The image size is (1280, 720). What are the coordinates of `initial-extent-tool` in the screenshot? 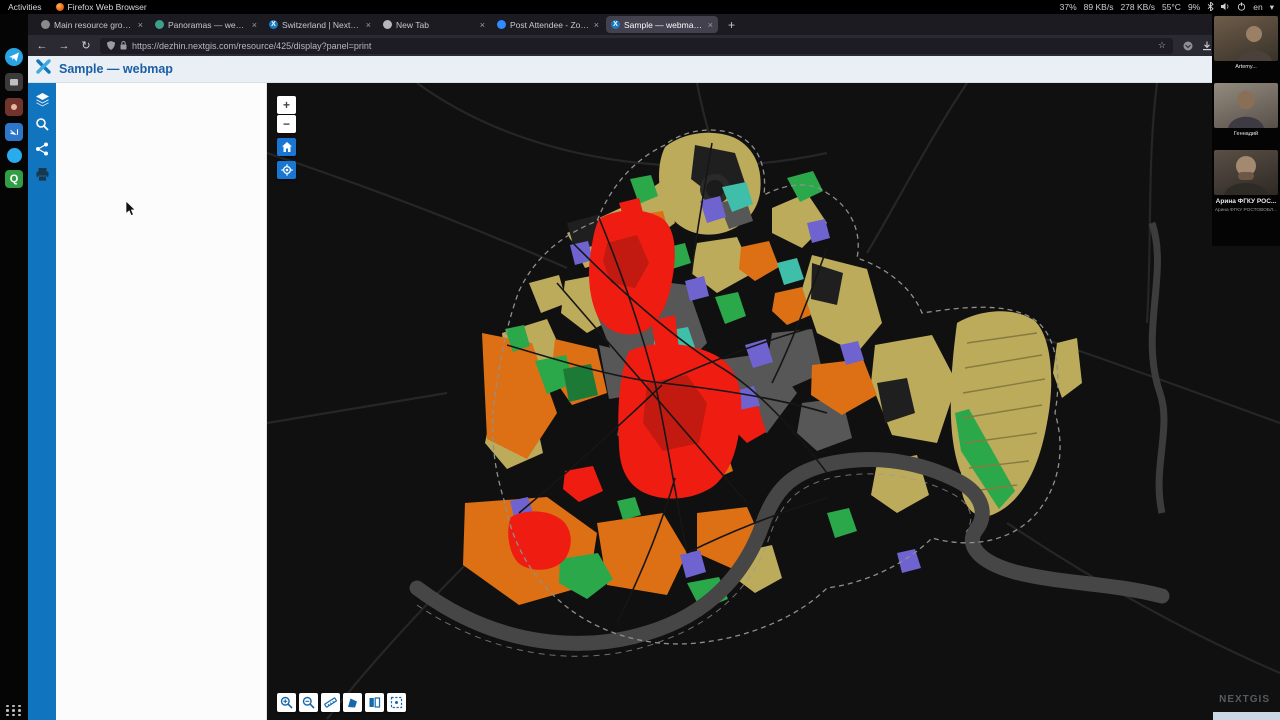 It's located at (396, 702).